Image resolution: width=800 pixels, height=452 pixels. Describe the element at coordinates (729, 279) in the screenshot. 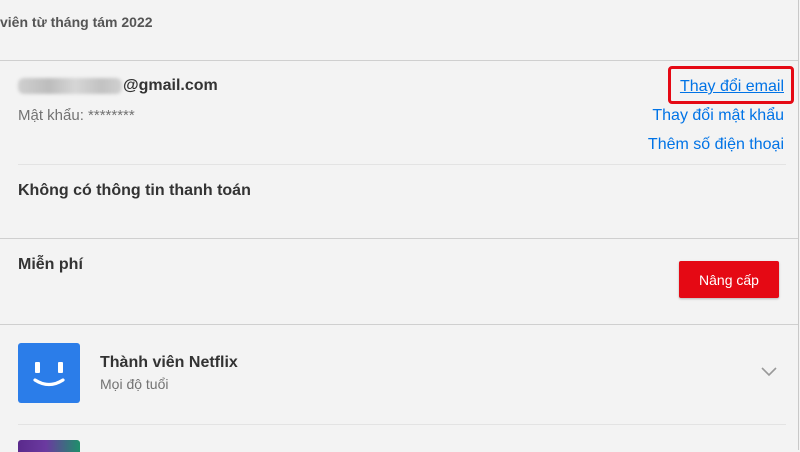

I see `upgrade-button: Nâng cấp` at that location.